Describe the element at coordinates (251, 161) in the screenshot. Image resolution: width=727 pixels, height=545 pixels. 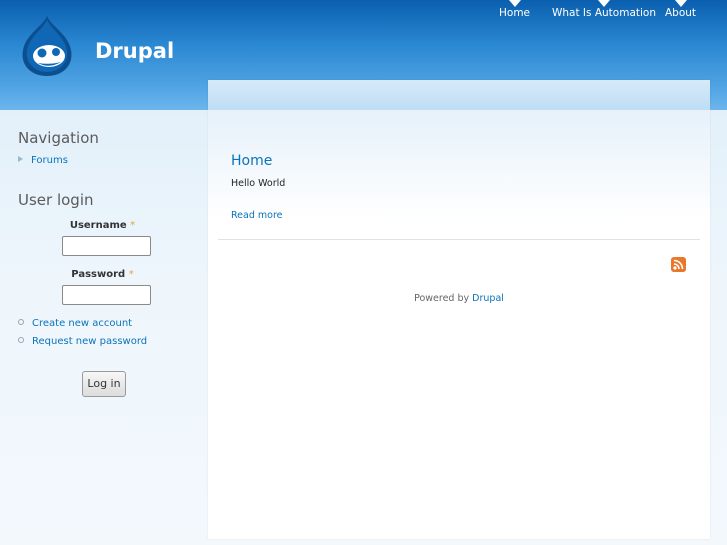
I see `node-title: Home` at that location.